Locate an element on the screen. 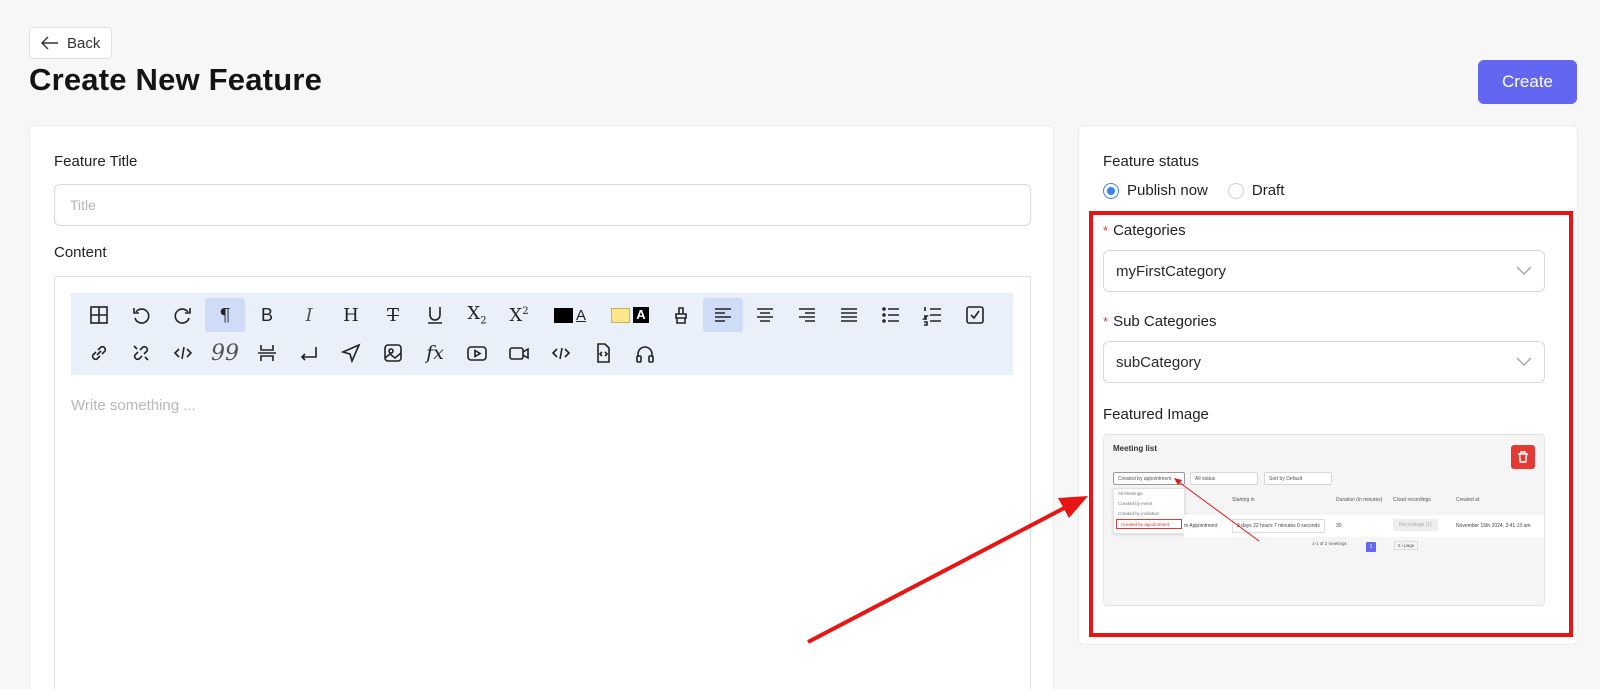 This screenshot has width=1600, height=689. highlight-color-icon: A is located at coordinates (630, 315).